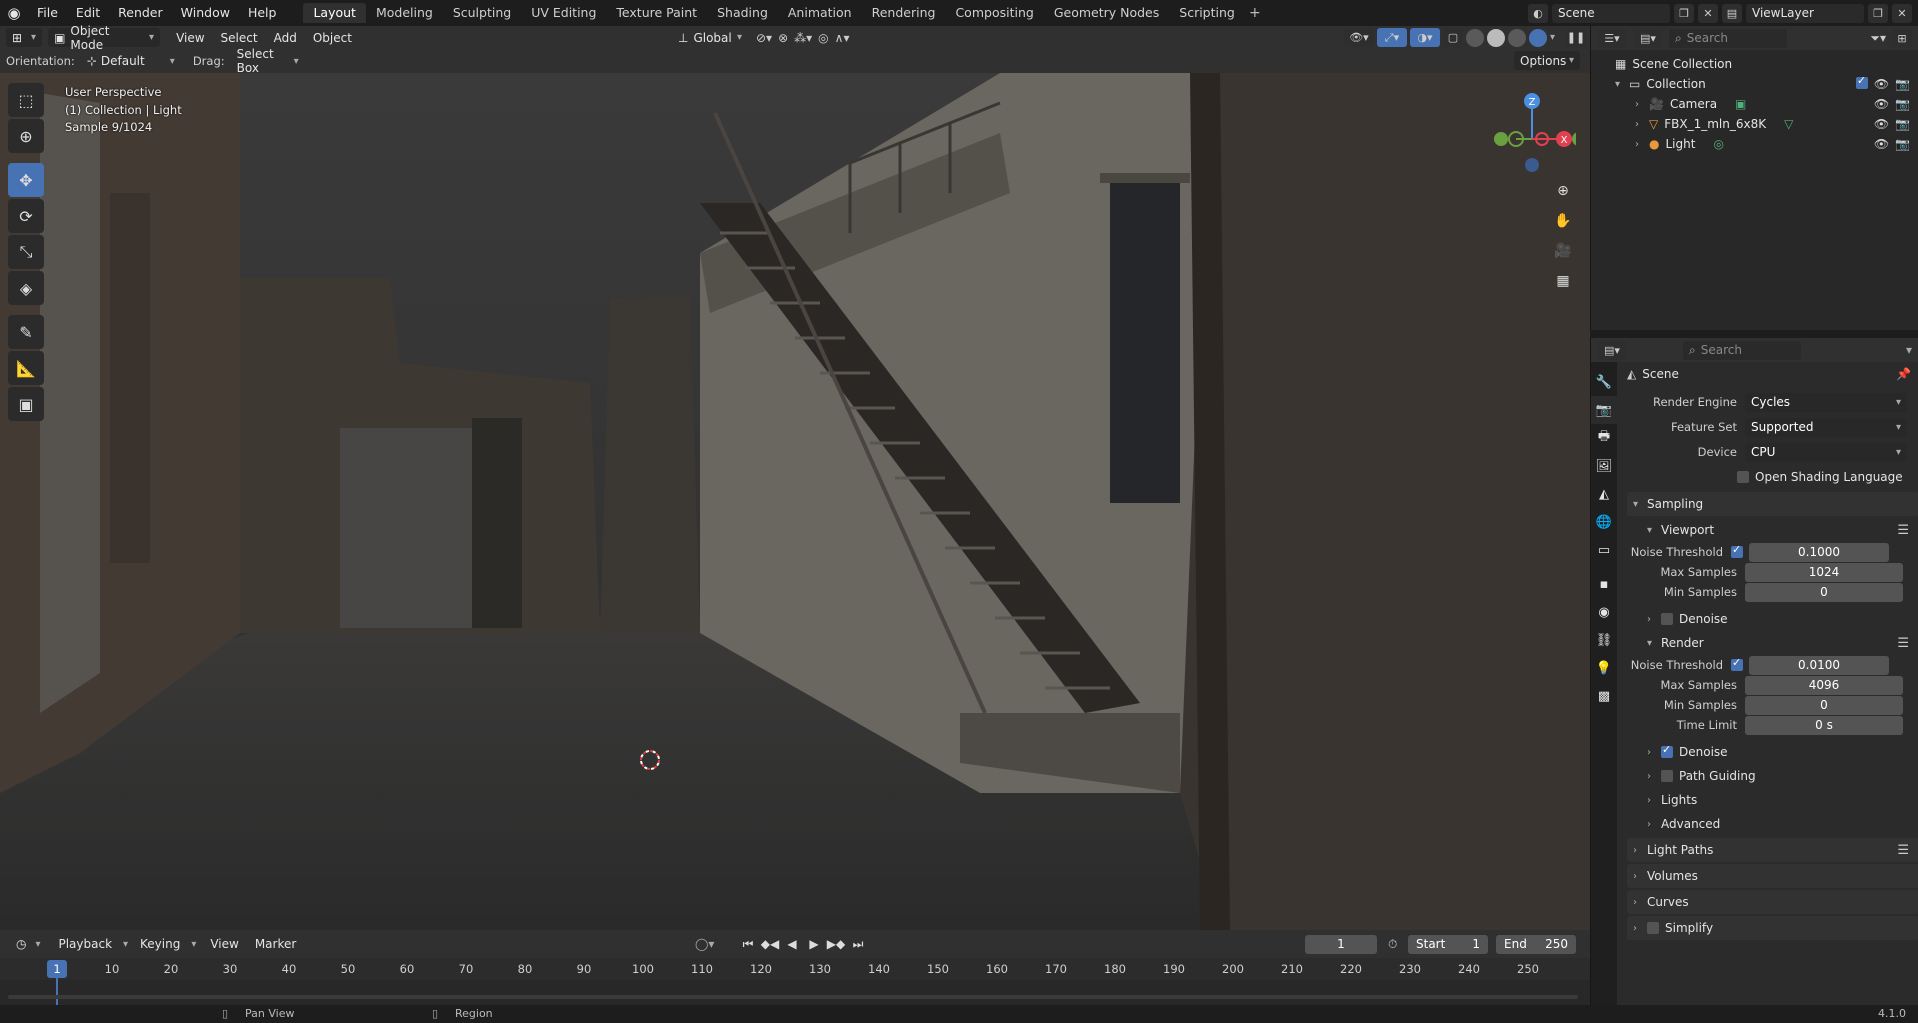  What do you see at coordinates (1537, 37) in the screenshot?
I see `rendered-shading-icon` at bounding box center [1537, 37].